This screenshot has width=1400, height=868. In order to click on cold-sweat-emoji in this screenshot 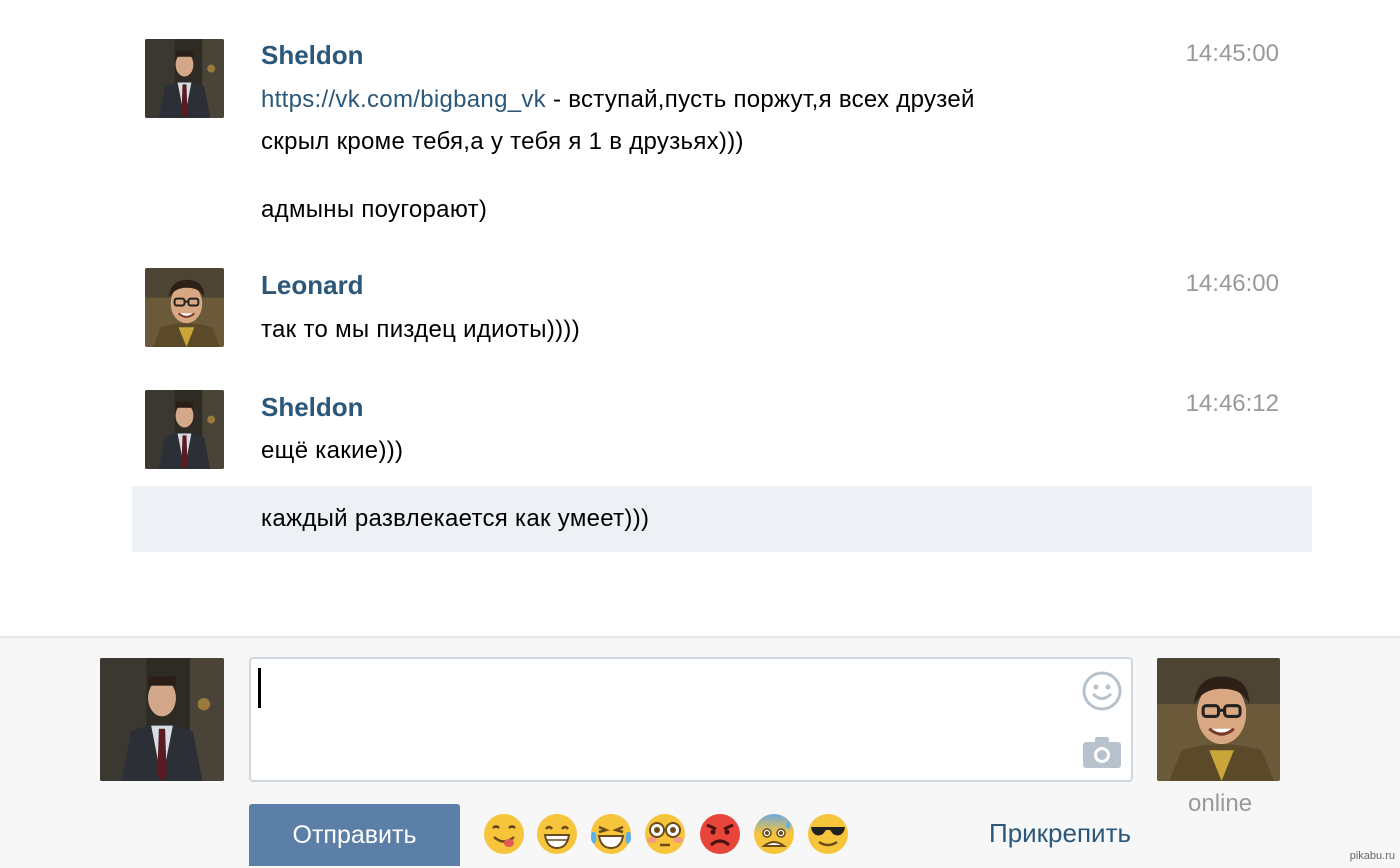, I will do `click(774, 834)`.